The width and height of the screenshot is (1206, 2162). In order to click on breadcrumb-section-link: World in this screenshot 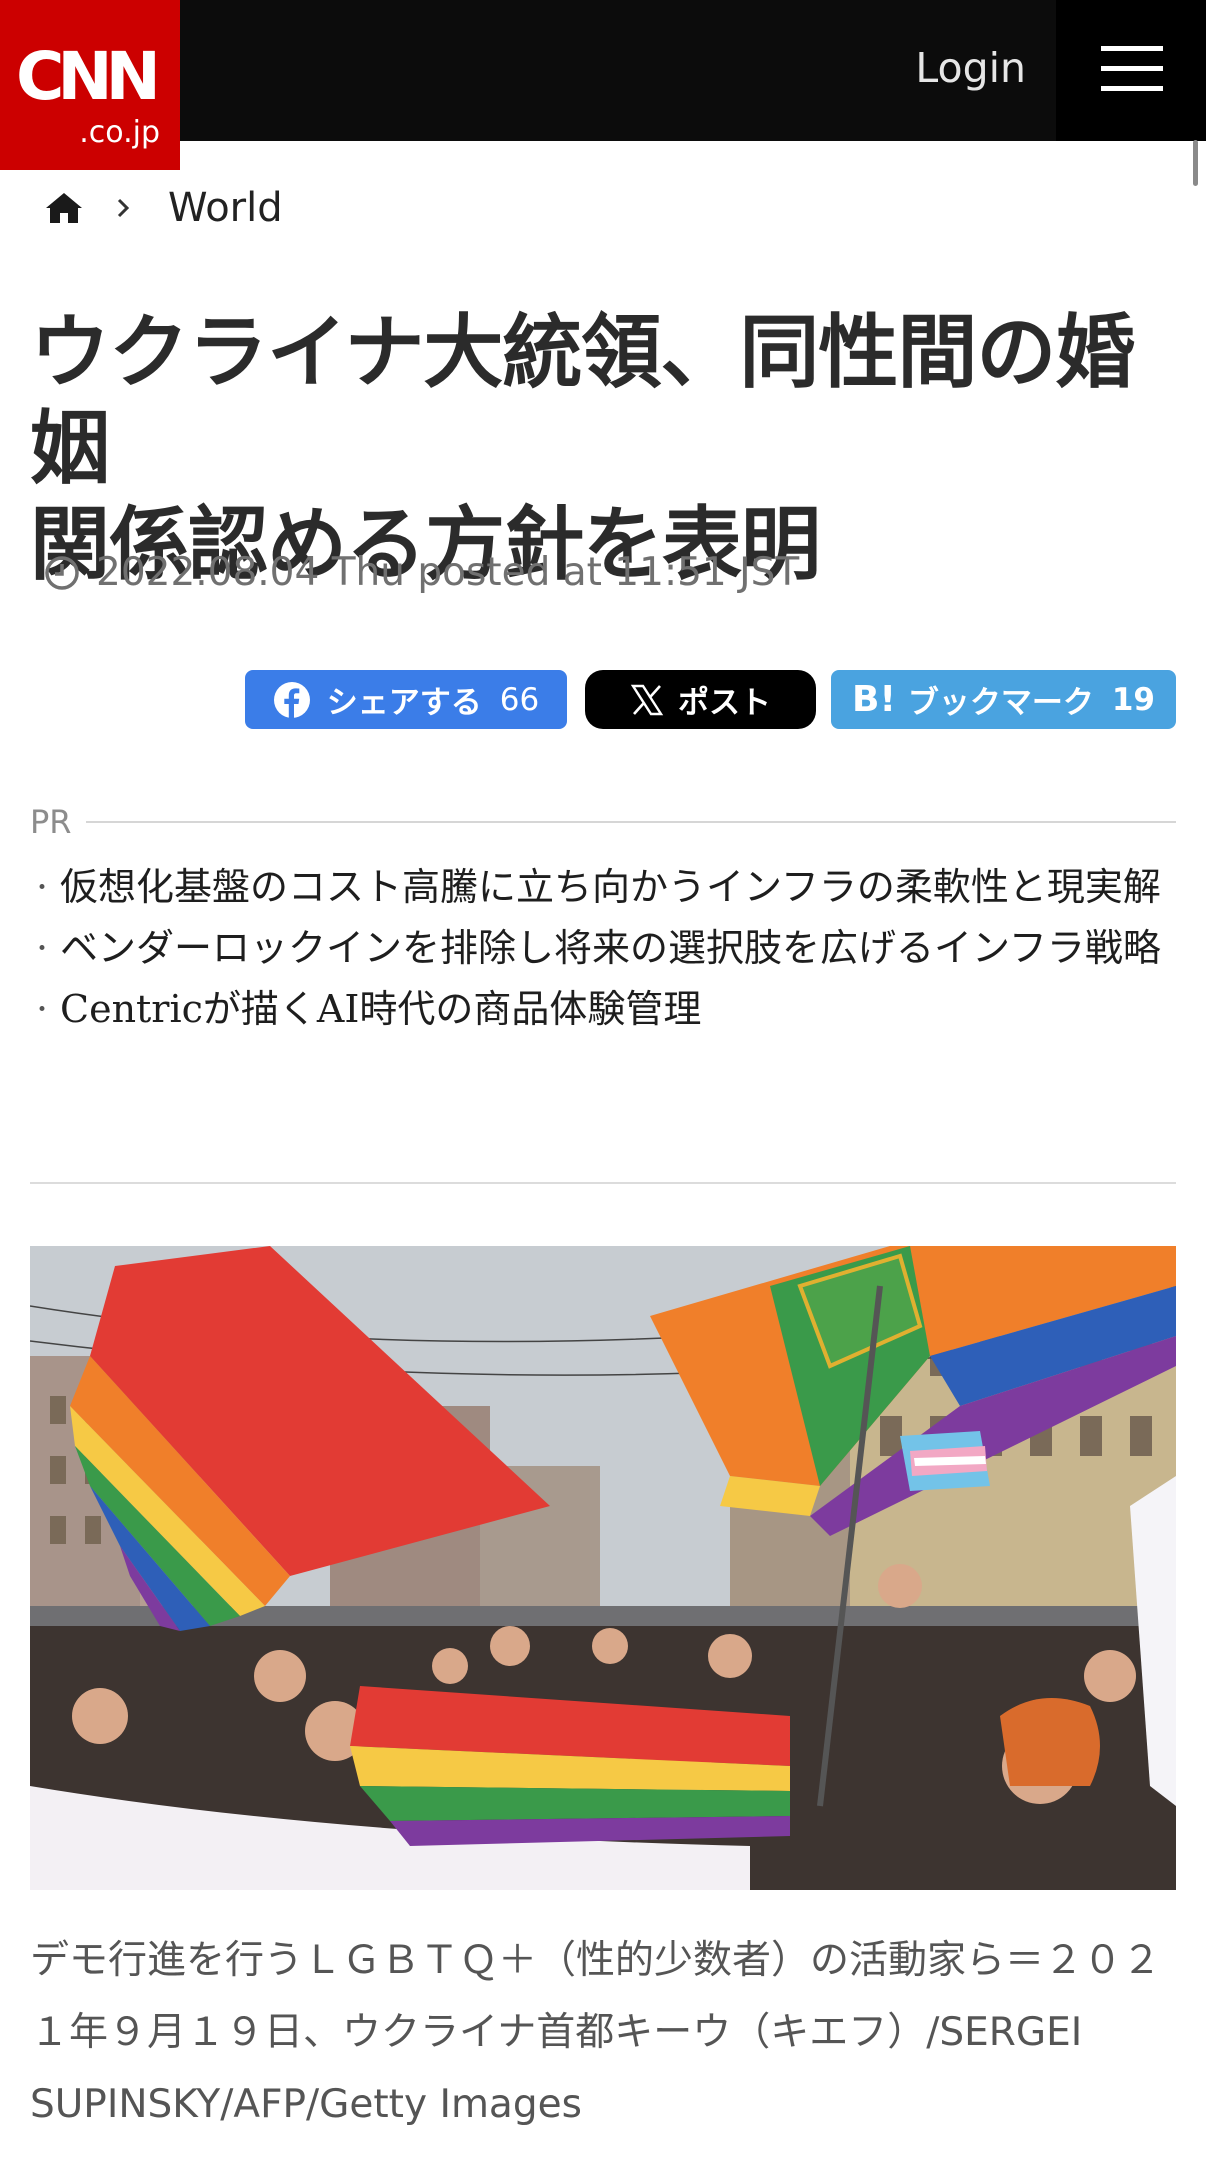, I will do `click(225, 208)`.